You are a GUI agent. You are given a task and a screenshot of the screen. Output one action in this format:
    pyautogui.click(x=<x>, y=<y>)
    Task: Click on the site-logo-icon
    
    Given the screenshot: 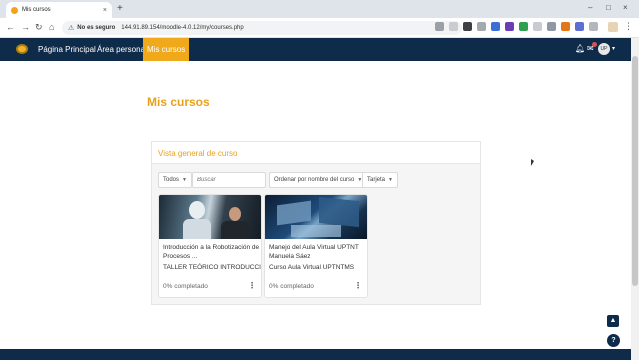 What is the action you would take?
    pyautogui.click(x=22, y=49)
    